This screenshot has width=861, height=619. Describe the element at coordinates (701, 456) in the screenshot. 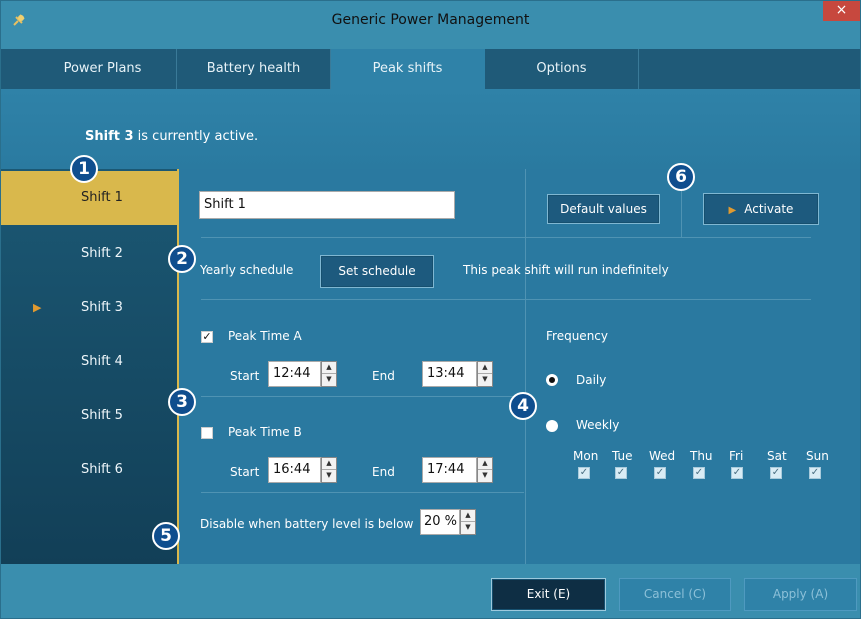

I see `day-label-thu: Thu` at that location.